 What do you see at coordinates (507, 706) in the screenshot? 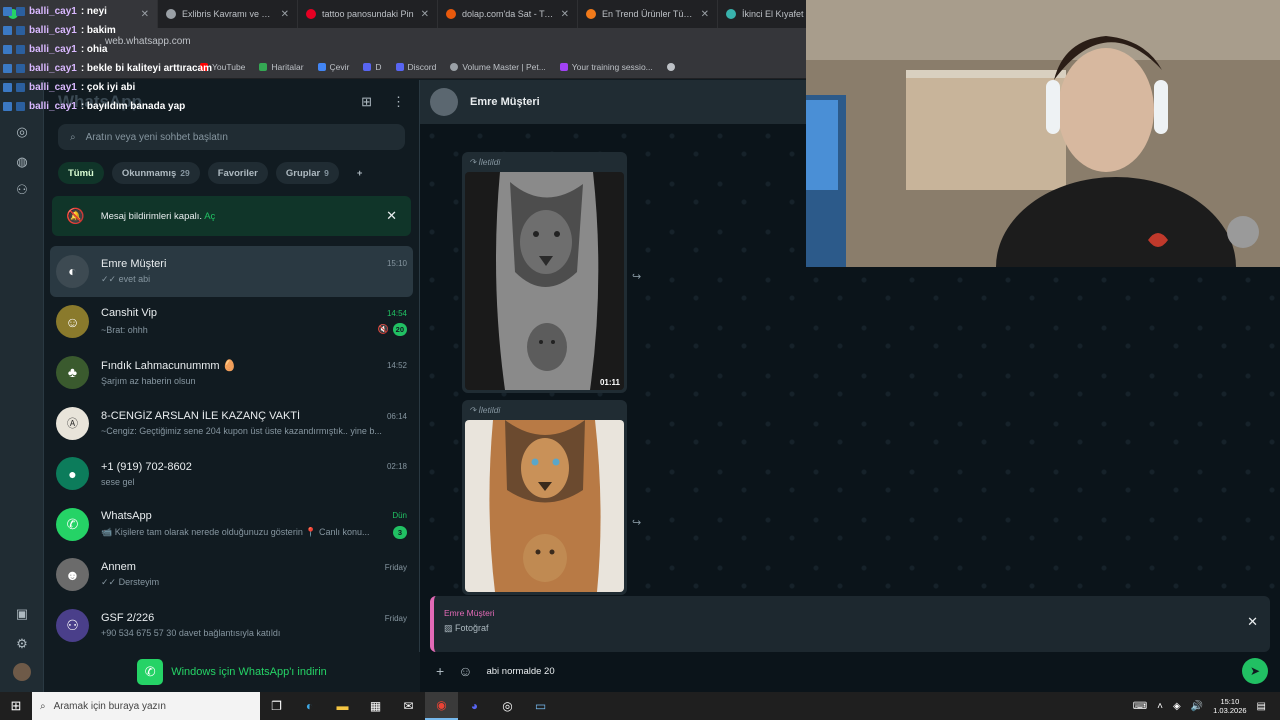
I see `obs-icon: ◎` at bounding box center [507, 706].